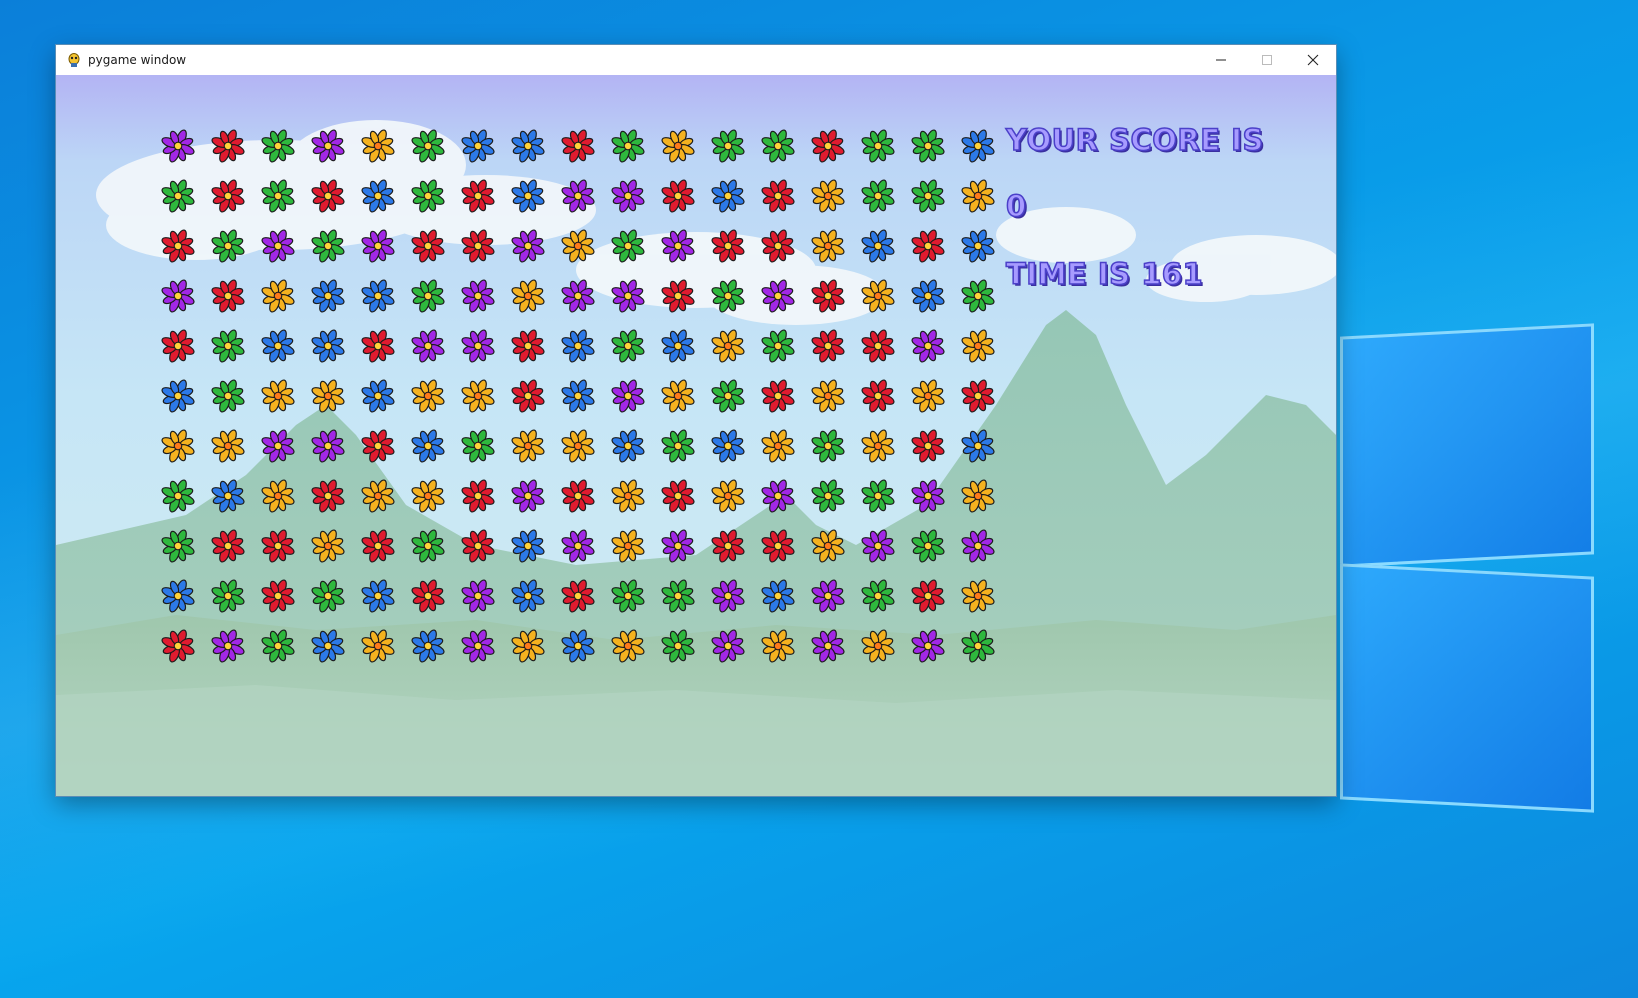  What do you see at coordinates (1221, 60) in the screenshot?
I see `minimize-button` at bounding box center [1221, 60].